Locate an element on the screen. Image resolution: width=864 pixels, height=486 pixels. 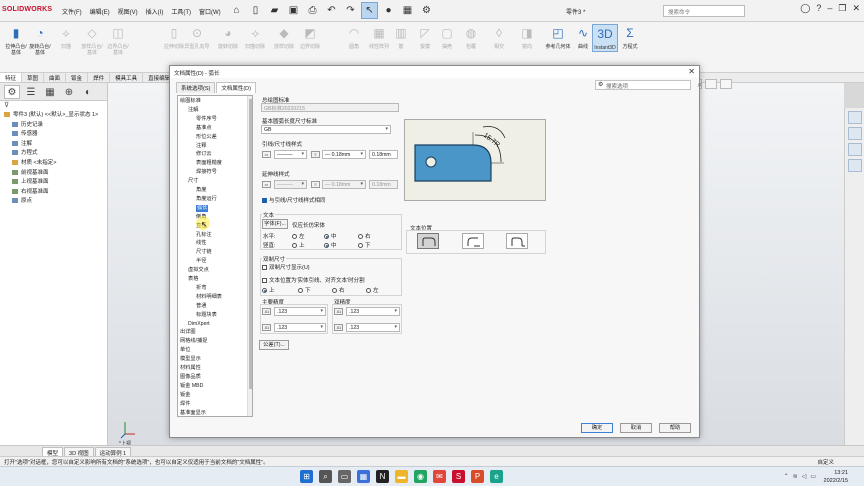
section-view-icon is located at coordinates (726, 84).